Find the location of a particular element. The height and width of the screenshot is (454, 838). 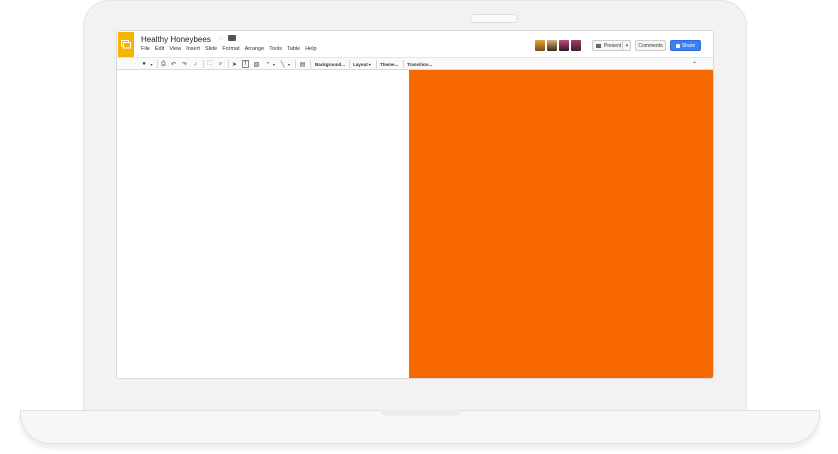

comment-icon: ▤ is located at coordinates (302, 64).